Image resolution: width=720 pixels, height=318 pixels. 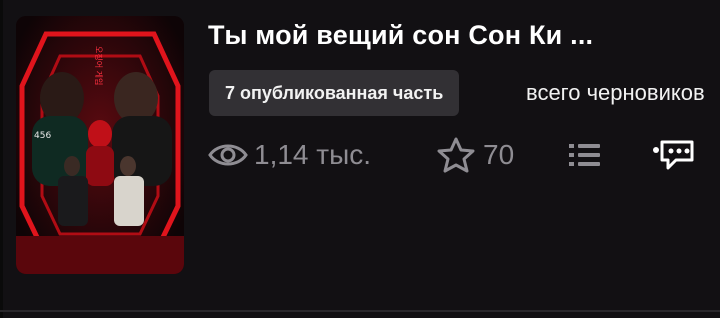 I want to click on drafts-label: всего черновиков, so click(x=615, y=92).